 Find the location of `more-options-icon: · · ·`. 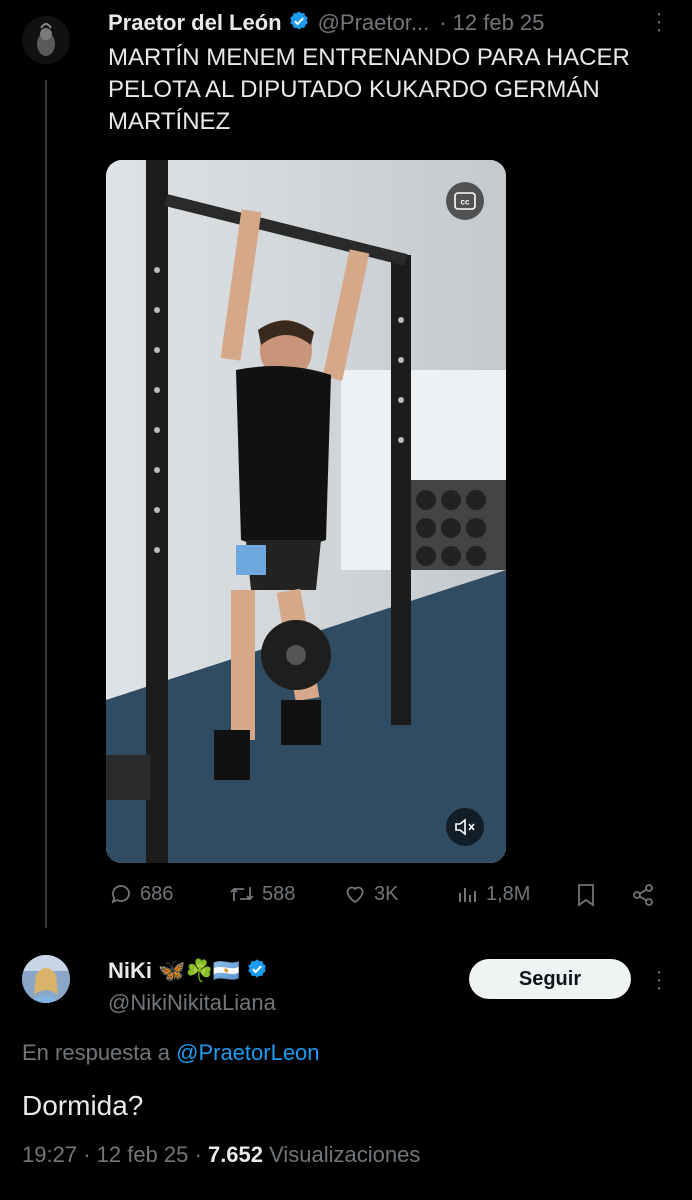

more-options-icon: · · · is located at coordinates (659, 22).